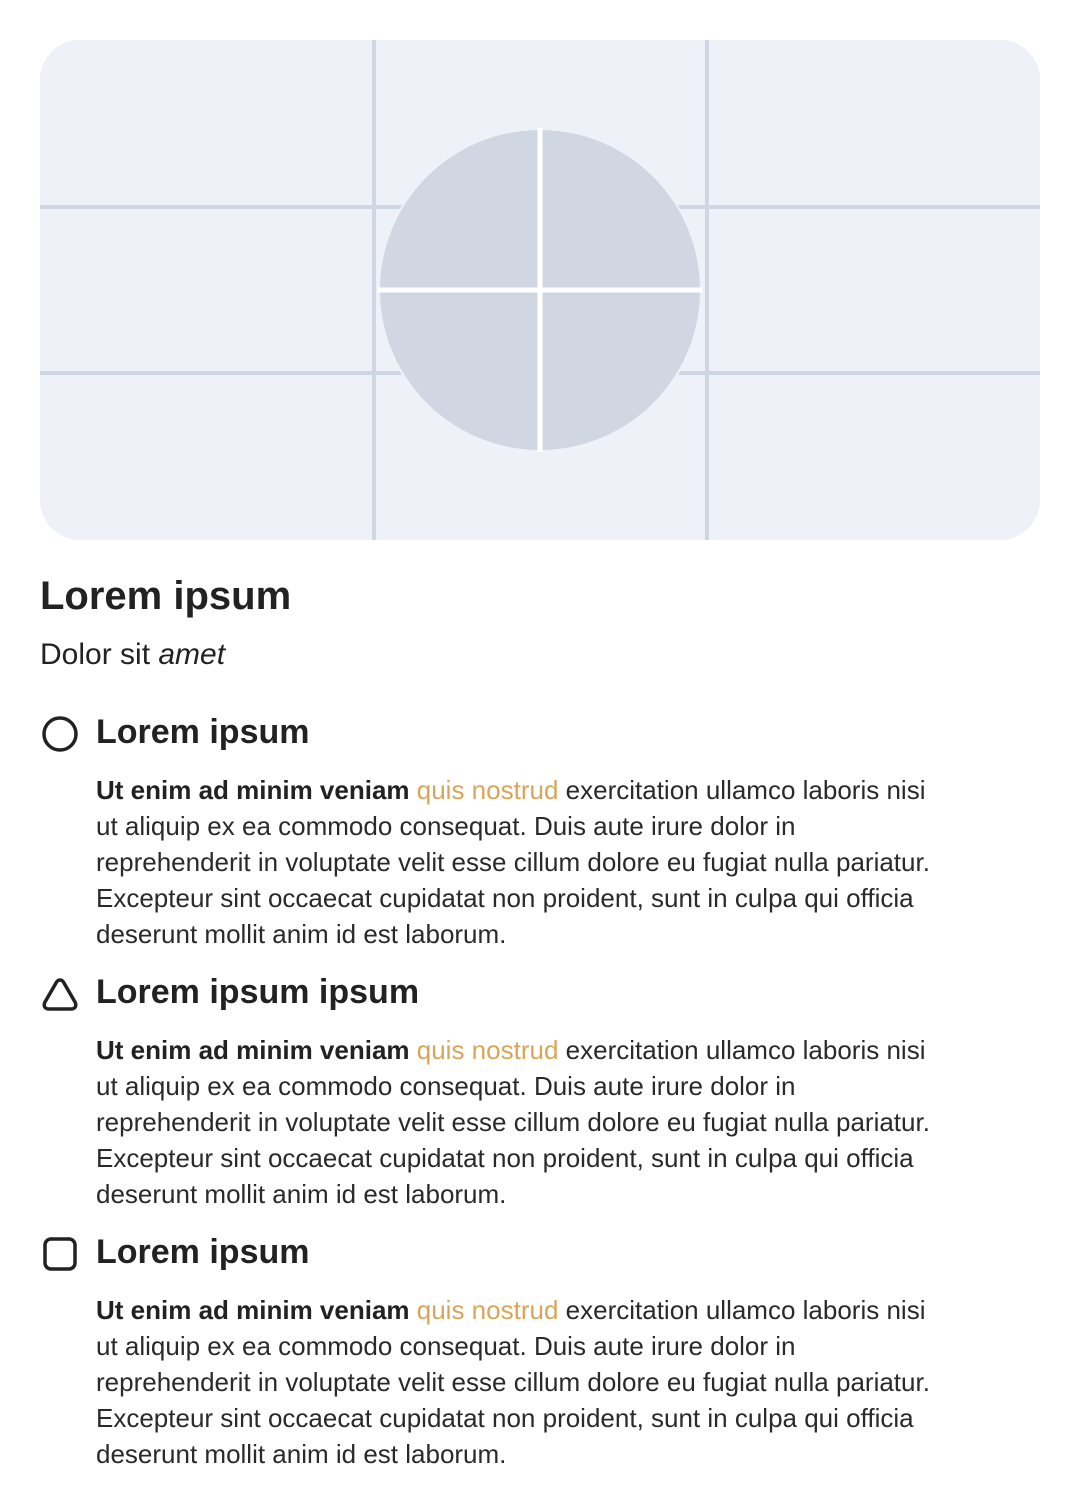  Describe the element at coordinates (258, 992) in the screenshot. I see `feature-title: Lorem ipsum ipsum` at that location.